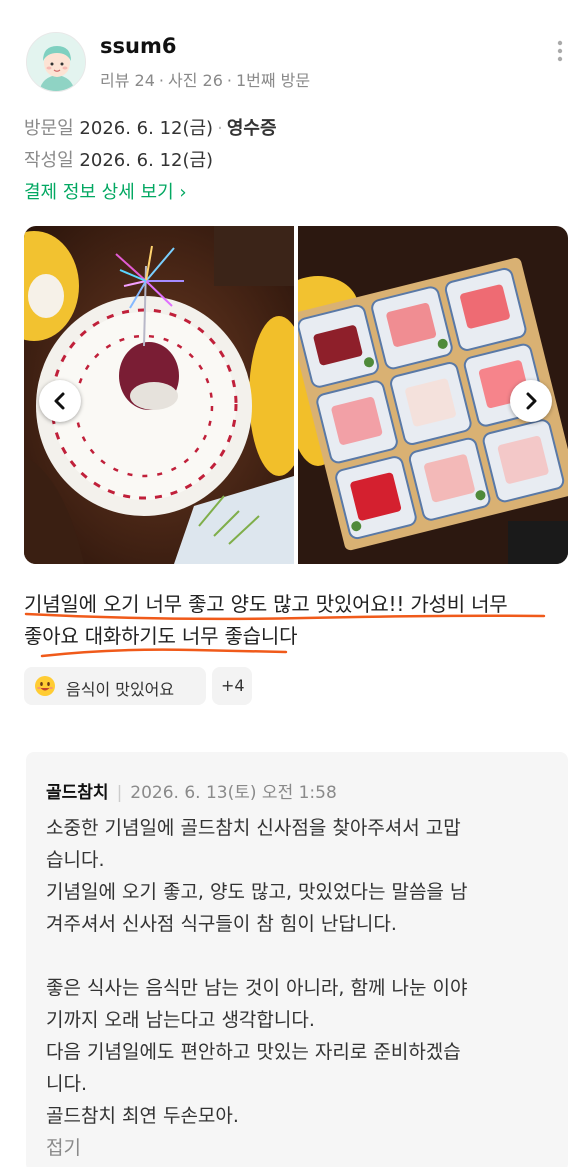 Image resolution: width=588 pixels, height=1167 pixels. I want to click on avatar-illustration-icon, so click(56, 62).